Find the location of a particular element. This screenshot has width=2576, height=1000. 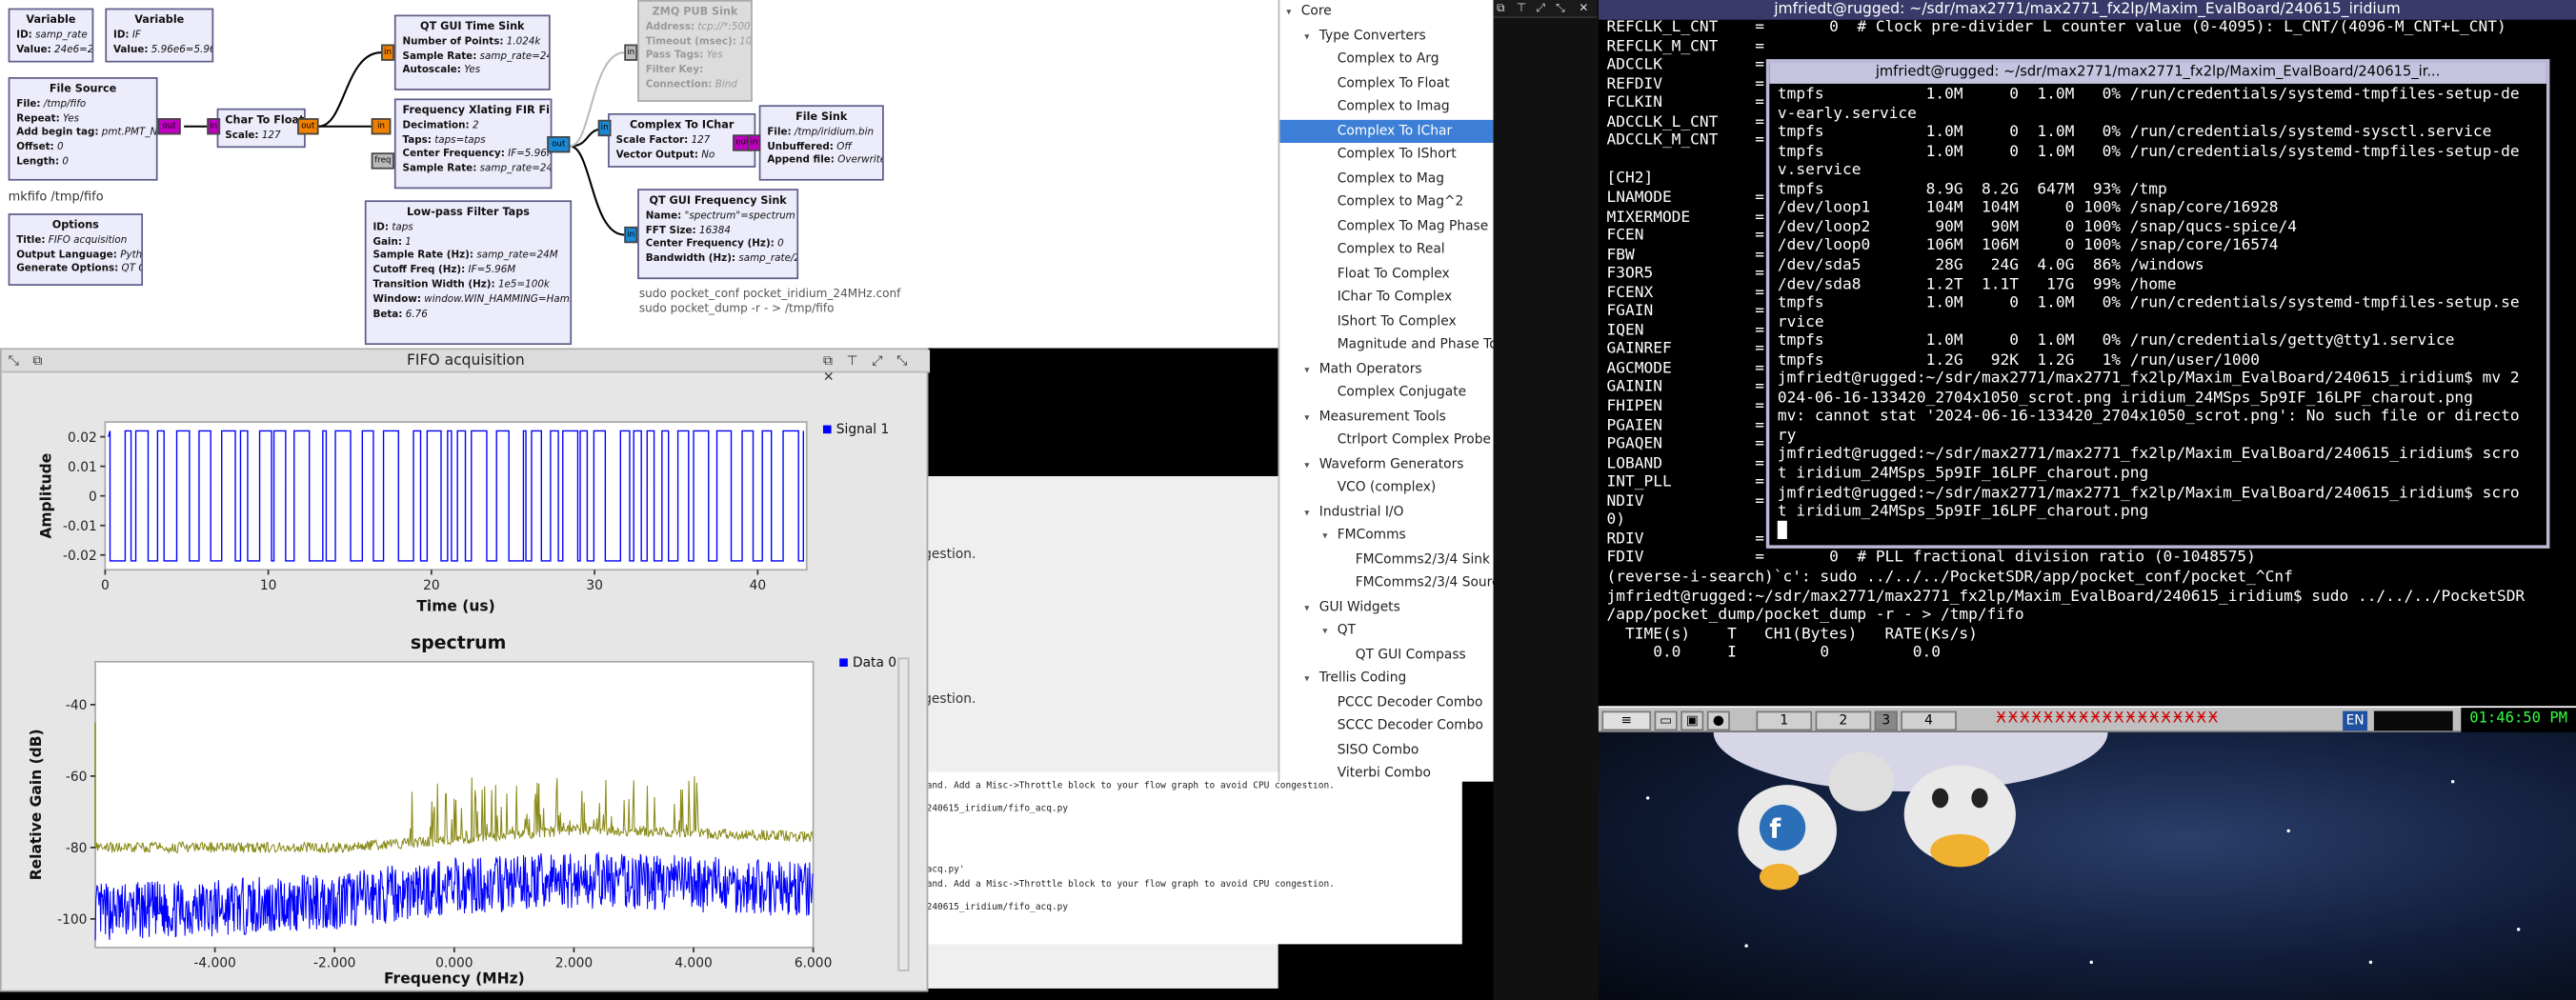

terminal-line: ADCCLK_L_CNT = is located at coordinates (1685, 121).